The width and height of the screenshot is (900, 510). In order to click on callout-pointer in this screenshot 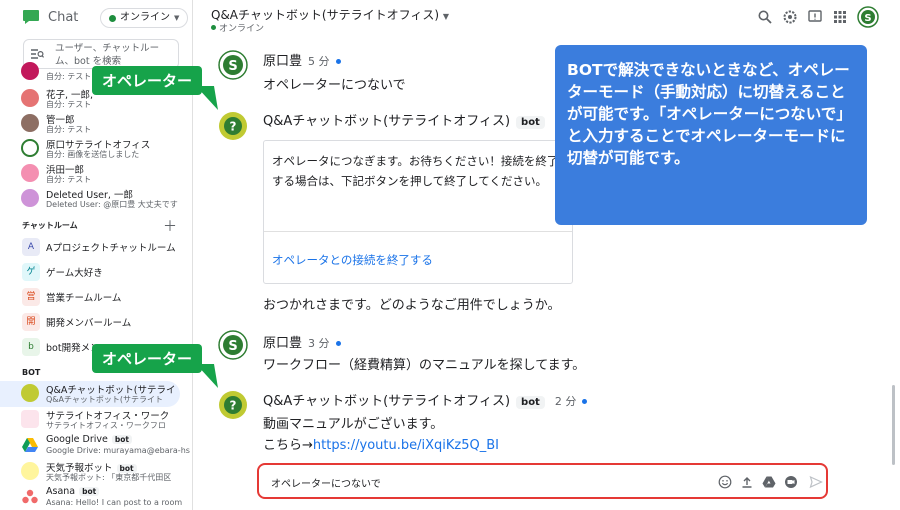, I will do `click(207, 98)`.